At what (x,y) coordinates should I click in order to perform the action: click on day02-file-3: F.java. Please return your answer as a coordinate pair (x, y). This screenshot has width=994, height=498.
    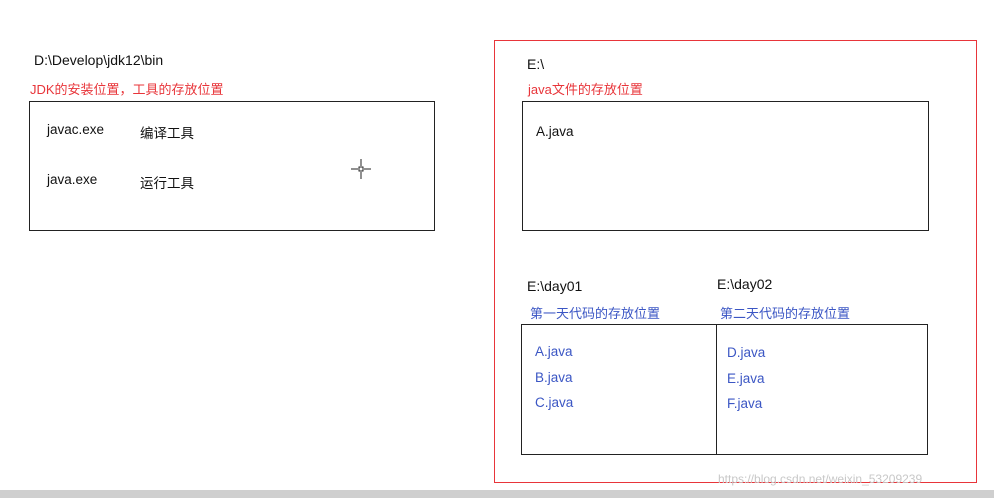
    Looking at the image, I should click on (745, 403).